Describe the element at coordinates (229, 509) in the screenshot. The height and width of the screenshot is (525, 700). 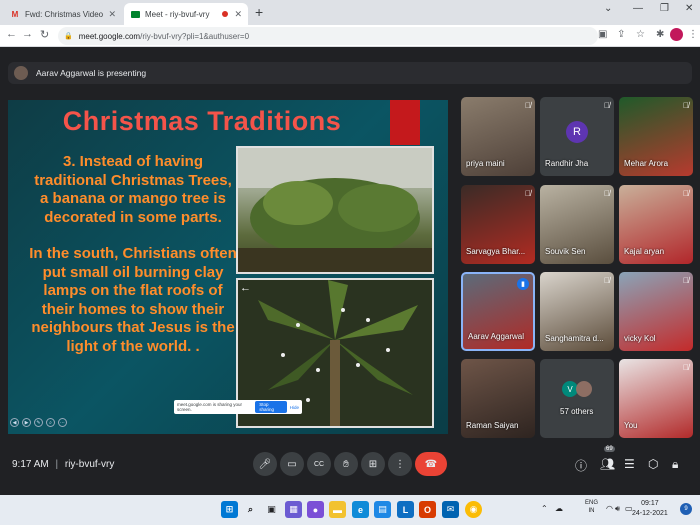
I see `windows-start-icon: ⊞` at that location.